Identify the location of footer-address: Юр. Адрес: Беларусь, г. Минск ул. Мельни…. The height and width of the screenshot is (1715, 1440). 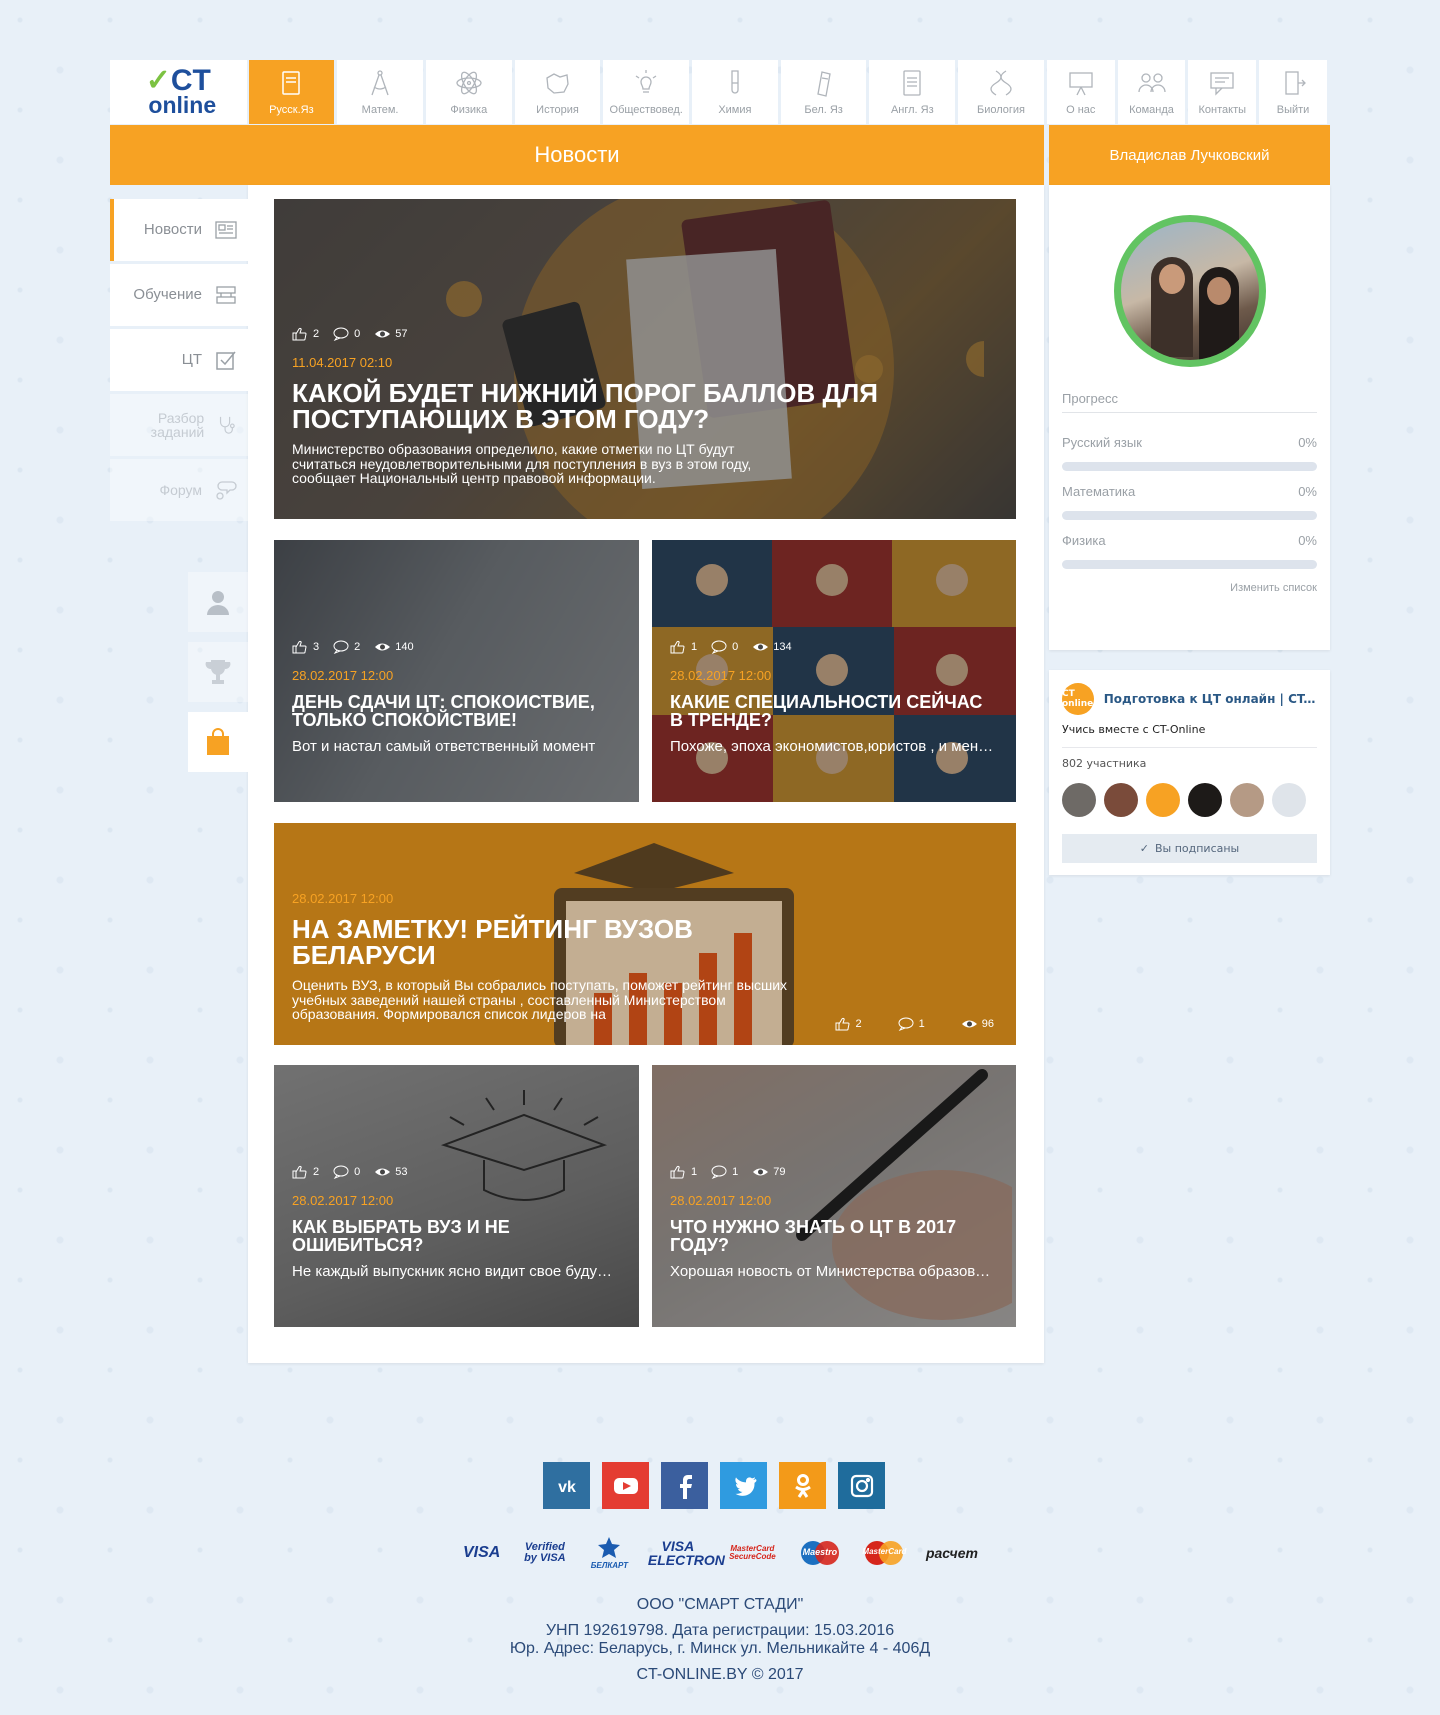
(720, 1648).